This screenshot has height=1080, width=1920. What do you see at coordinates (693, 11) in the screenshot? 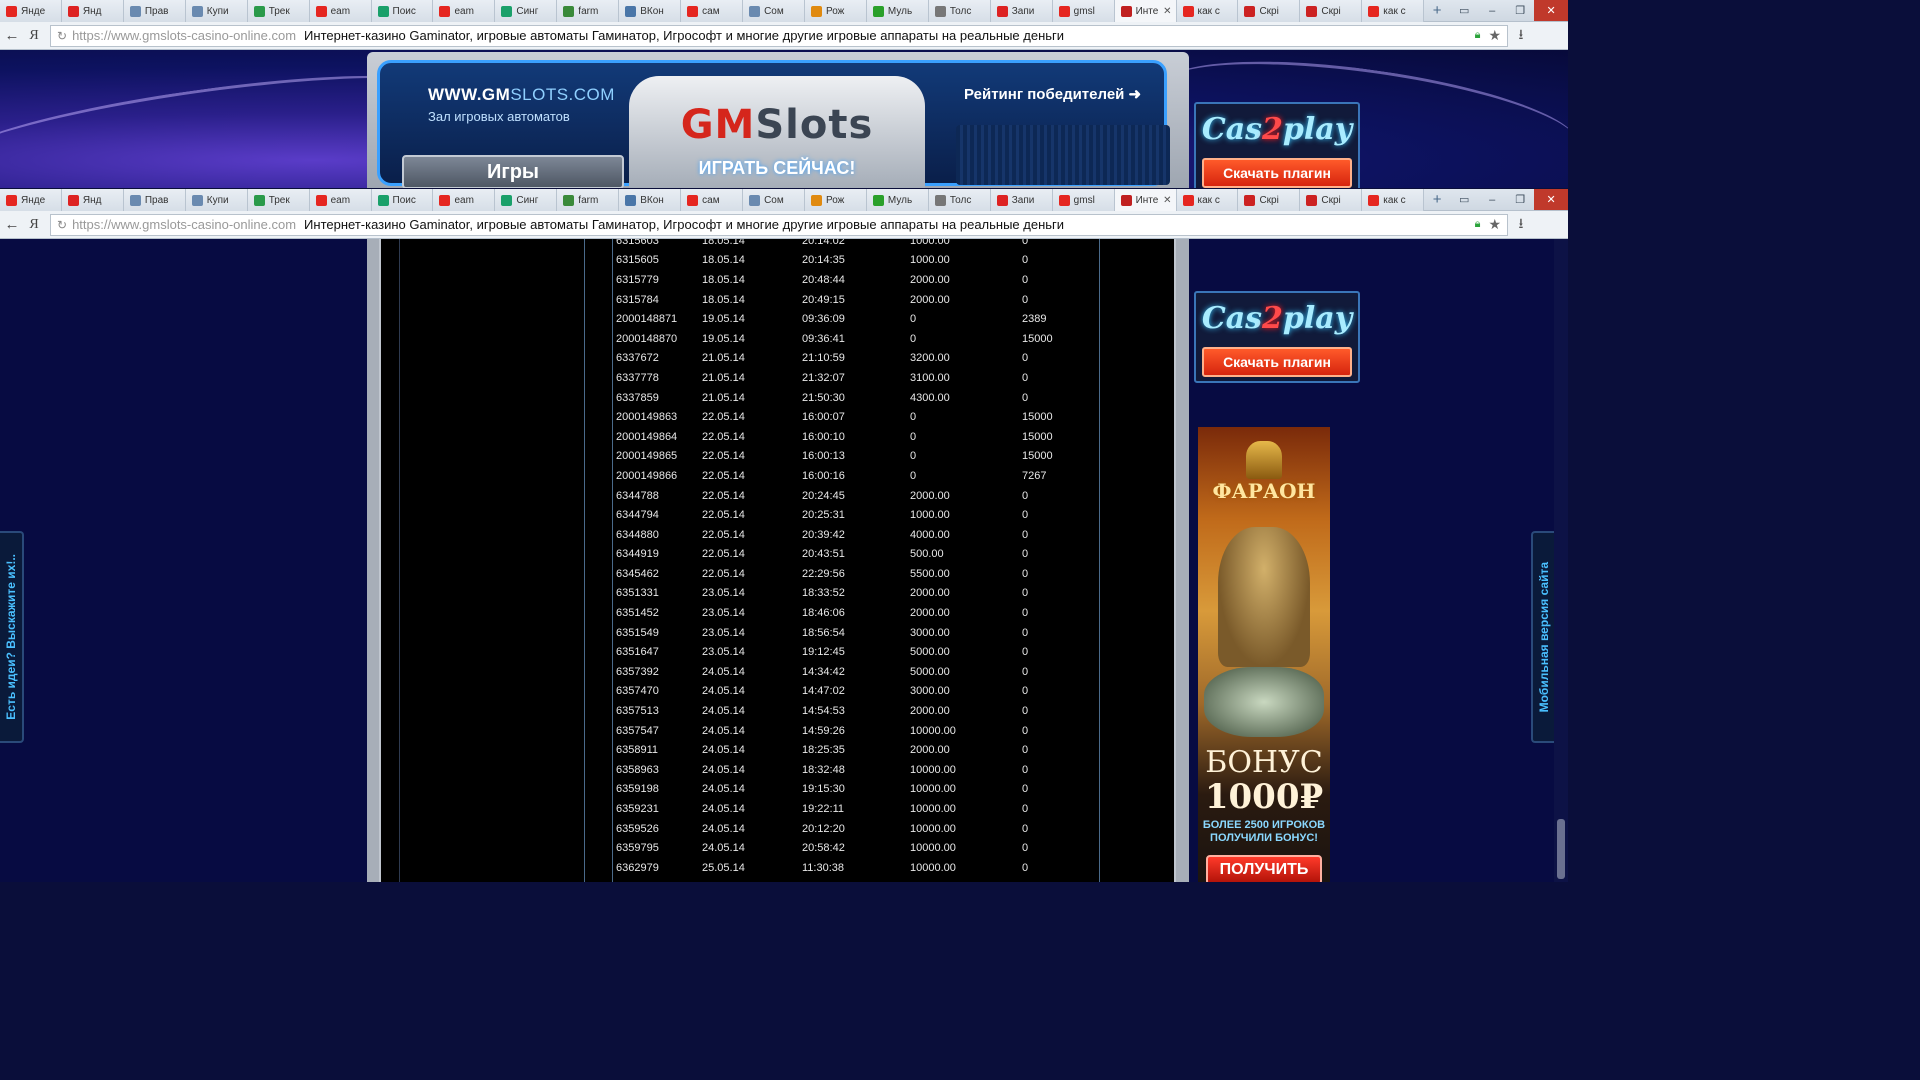
I see `yandex-icon` at bounding box center [693, 11].